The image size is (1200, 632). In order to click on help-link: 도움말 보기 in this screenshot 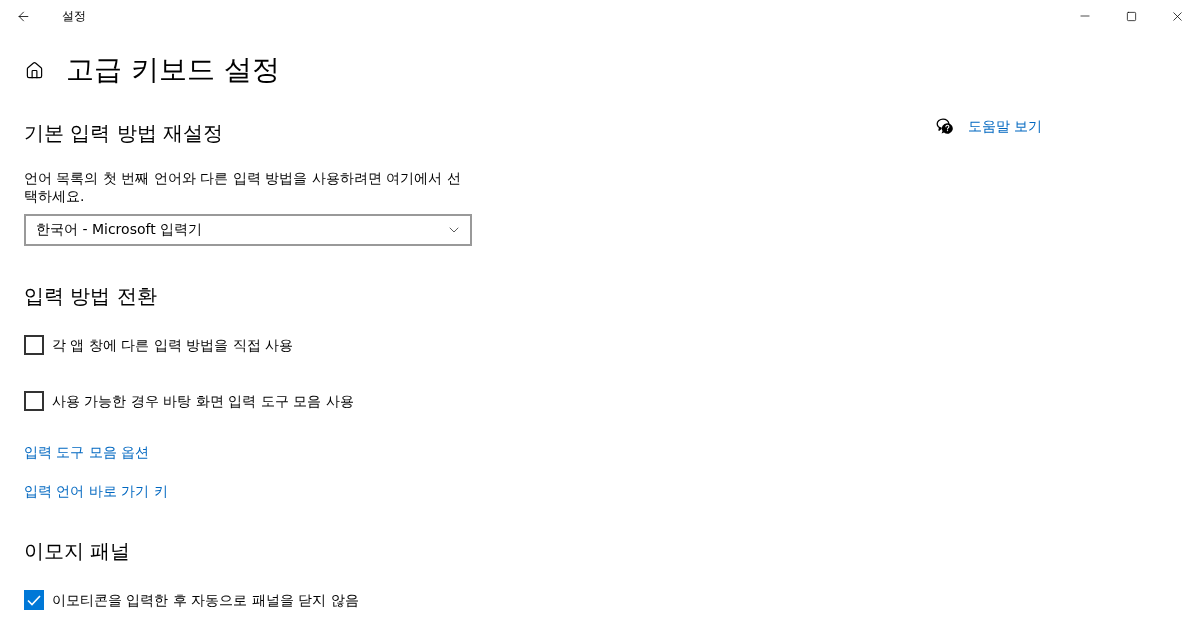, I will do `click(1005, 126)`.